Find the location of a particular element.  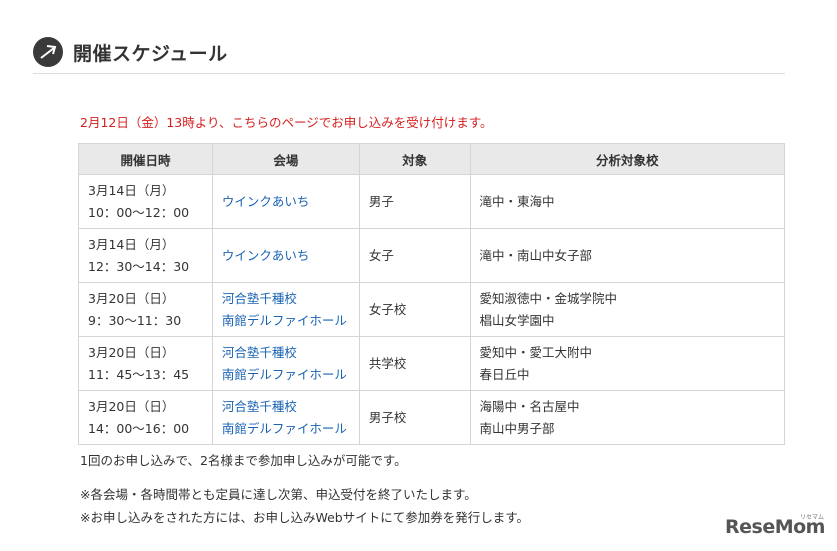

school-name: 海陽中・名古屋中 is located at coordinates (529, 406).